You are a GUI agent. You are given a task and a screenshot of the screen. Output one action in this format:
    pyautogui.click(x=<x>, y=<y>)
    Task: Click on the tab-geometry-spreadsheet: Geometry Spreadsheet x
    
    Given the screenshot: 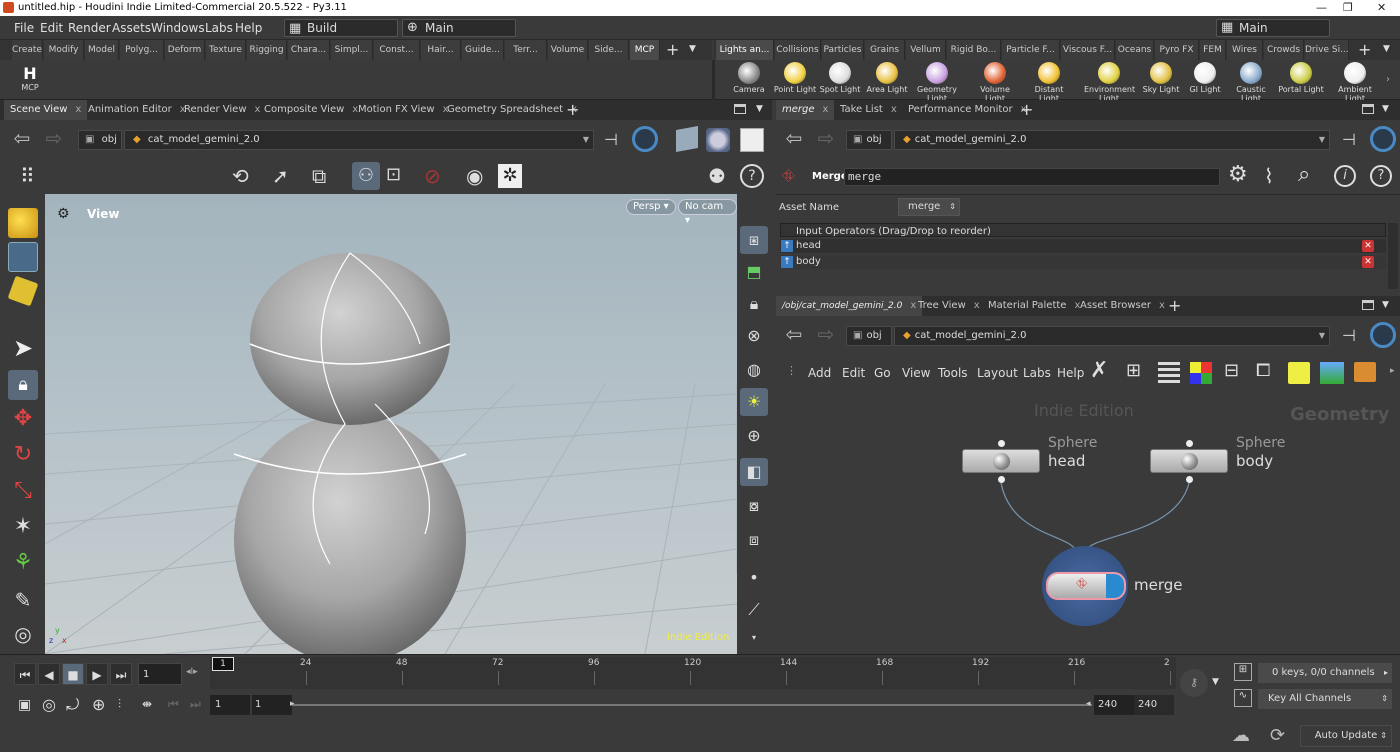 What is the action you would take?
    pyautogui.click(x=512, y=110)
    